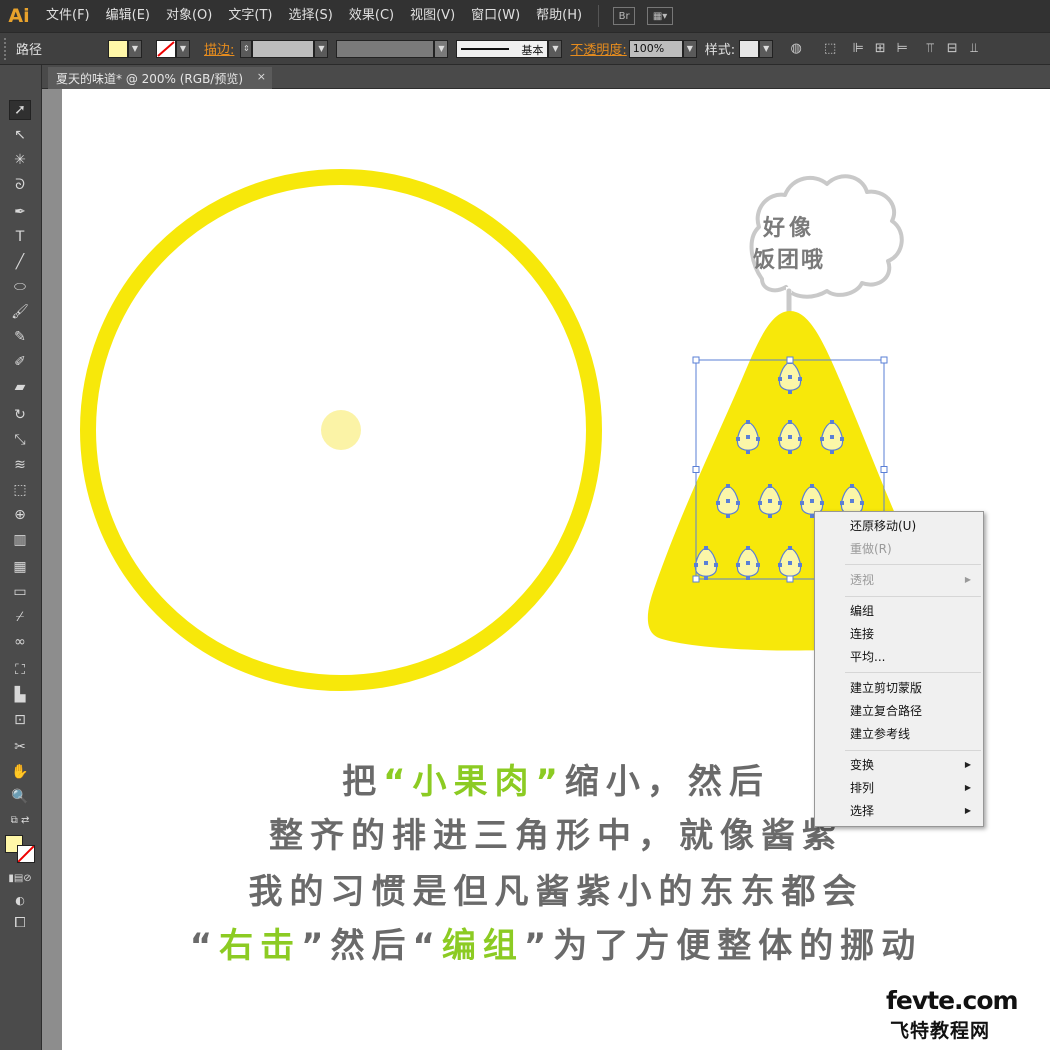 The height and width of the screenshot is (1050, 1050). I want to click on brush-dropdown-icon: ▼, so click(555, 48).